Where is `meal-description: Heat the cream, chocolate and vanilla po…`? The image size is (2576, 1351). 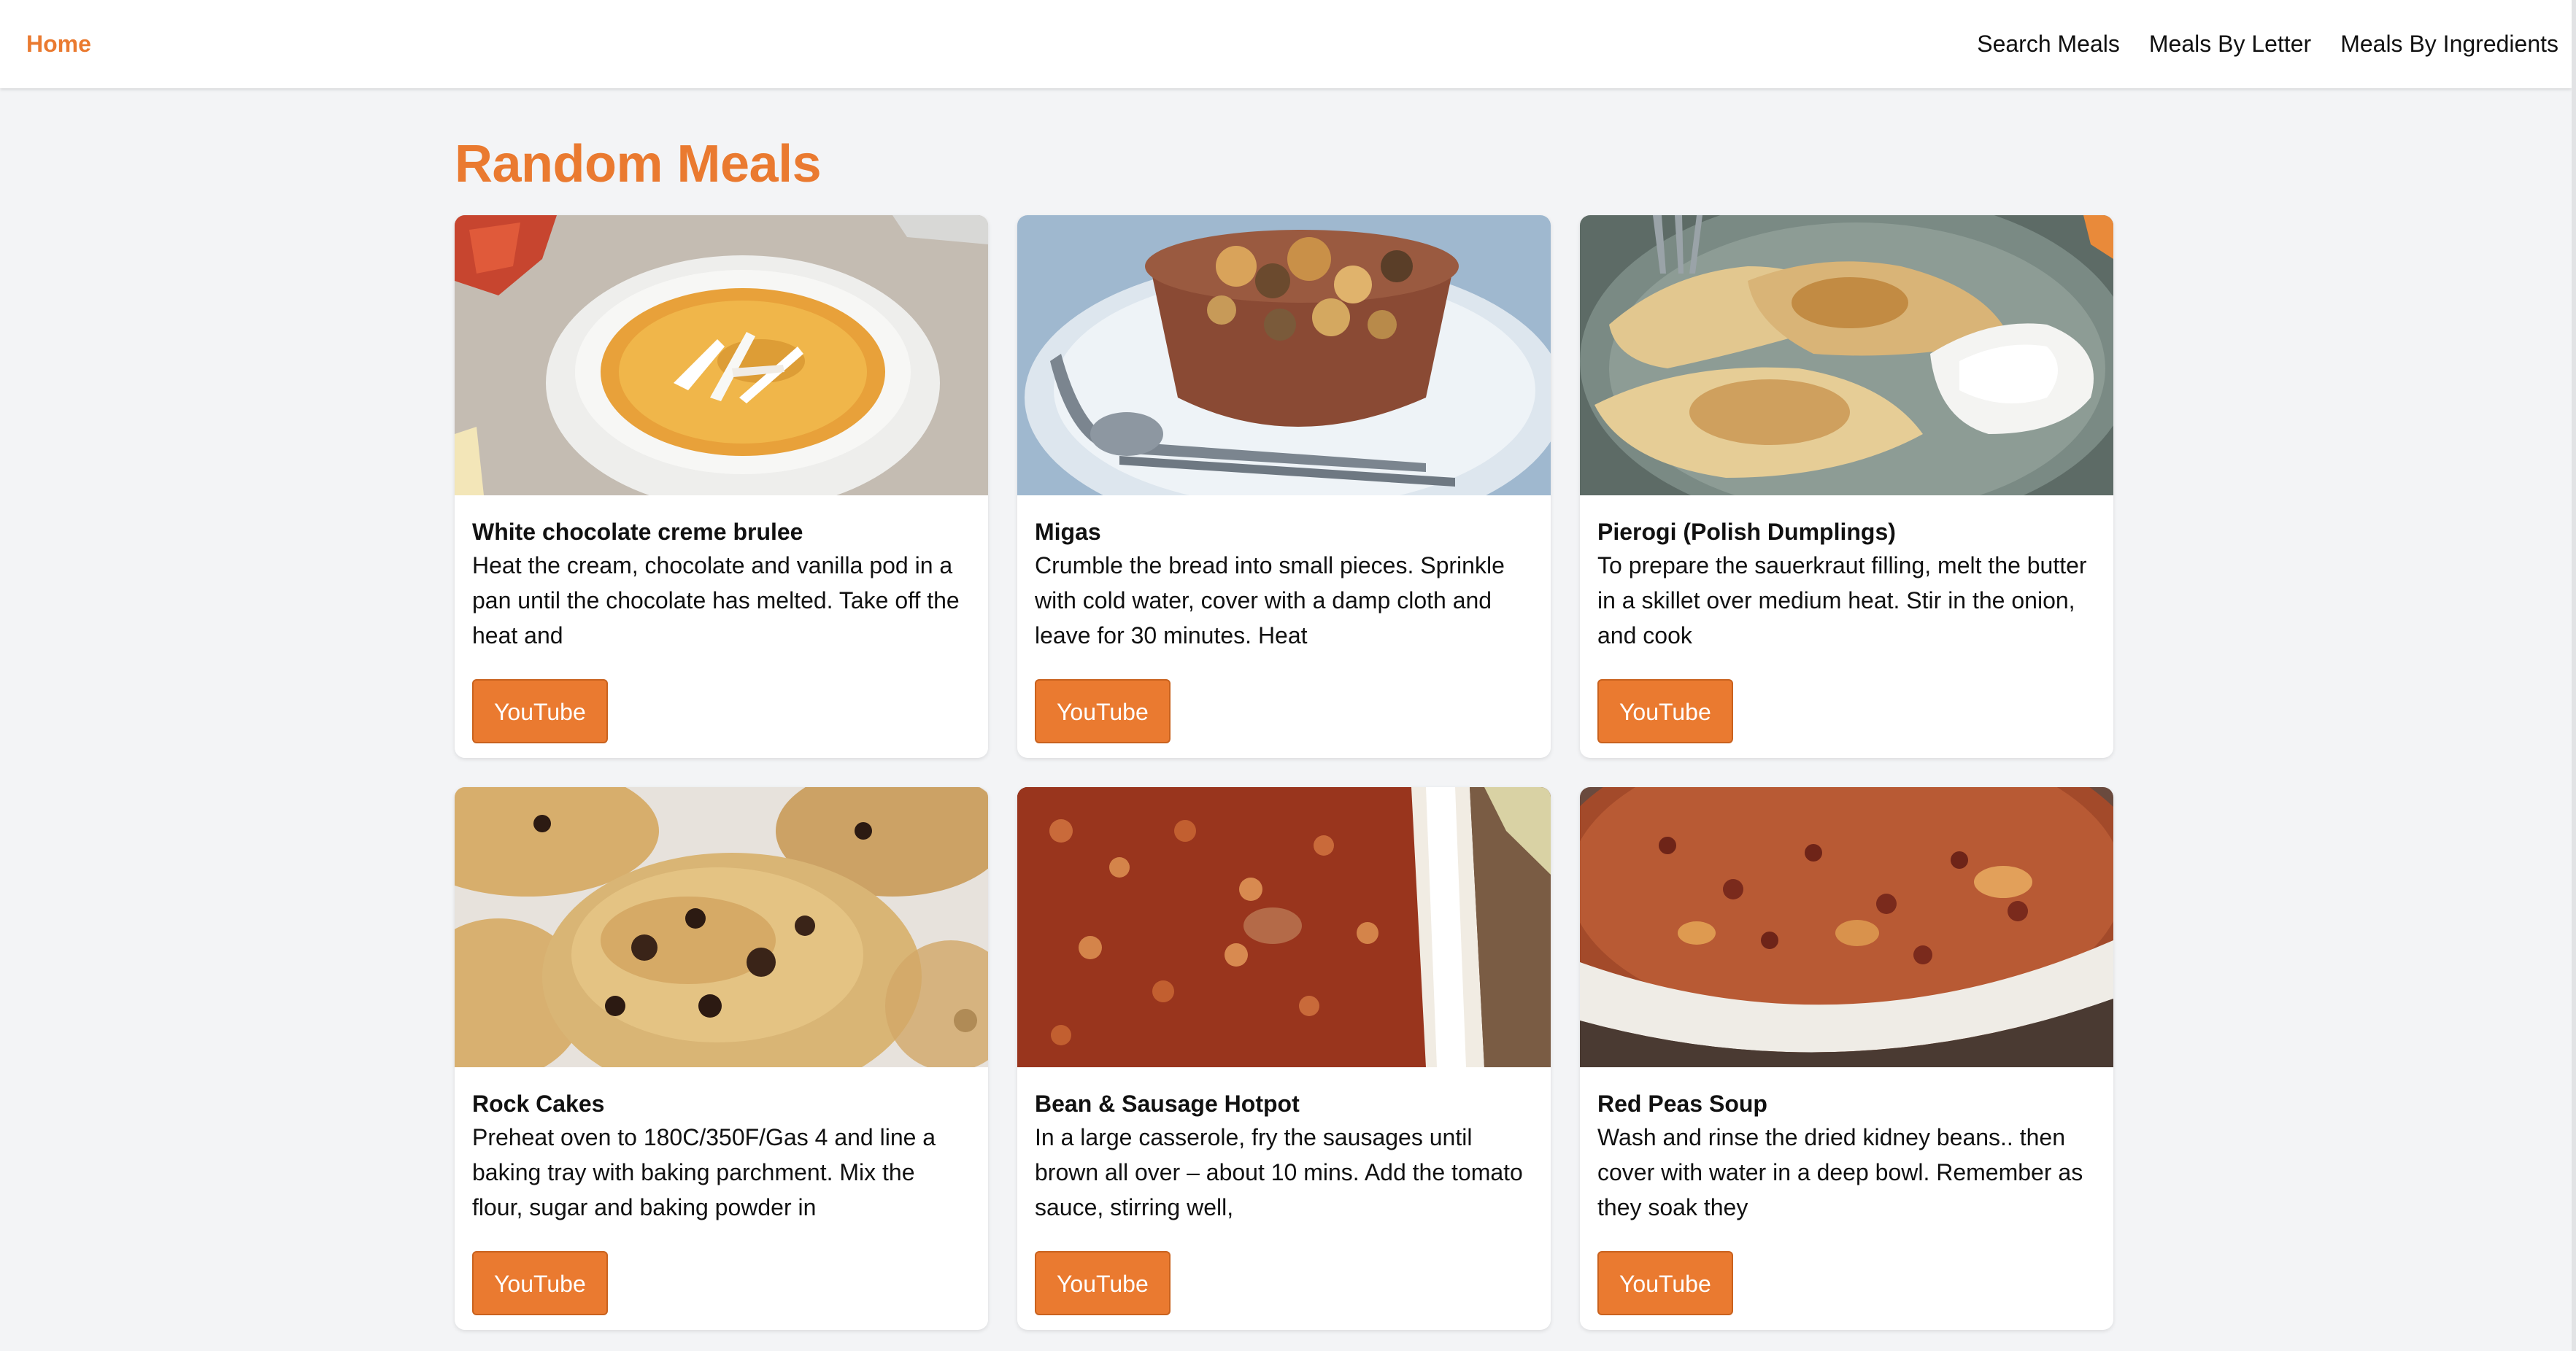
meal-description: Heat the cream, chocolate and vanilla po… is located at coordinates (716, 600).